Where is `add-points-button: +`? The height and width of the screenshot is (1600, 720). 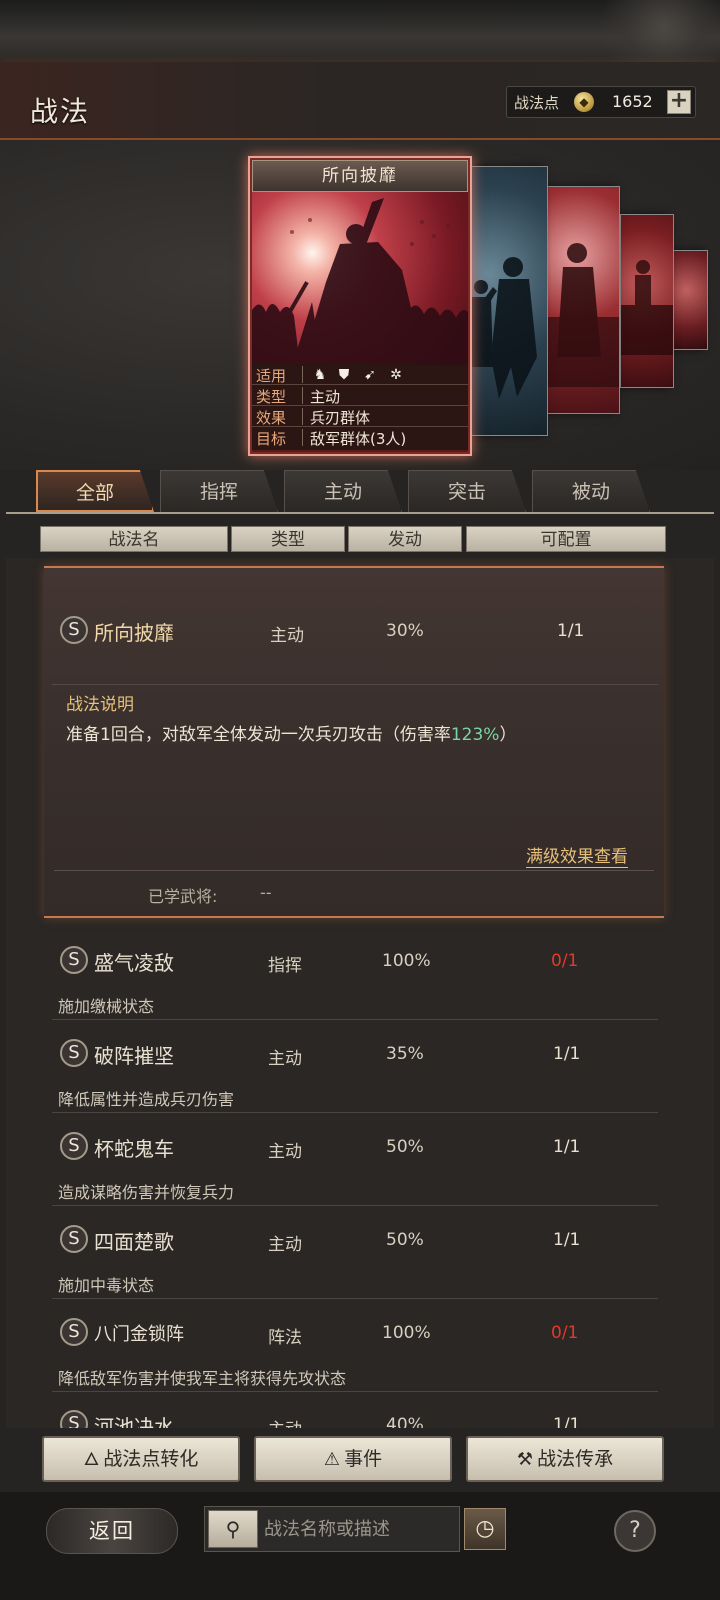
add-points-button: + is located at coordinates (679, 102).